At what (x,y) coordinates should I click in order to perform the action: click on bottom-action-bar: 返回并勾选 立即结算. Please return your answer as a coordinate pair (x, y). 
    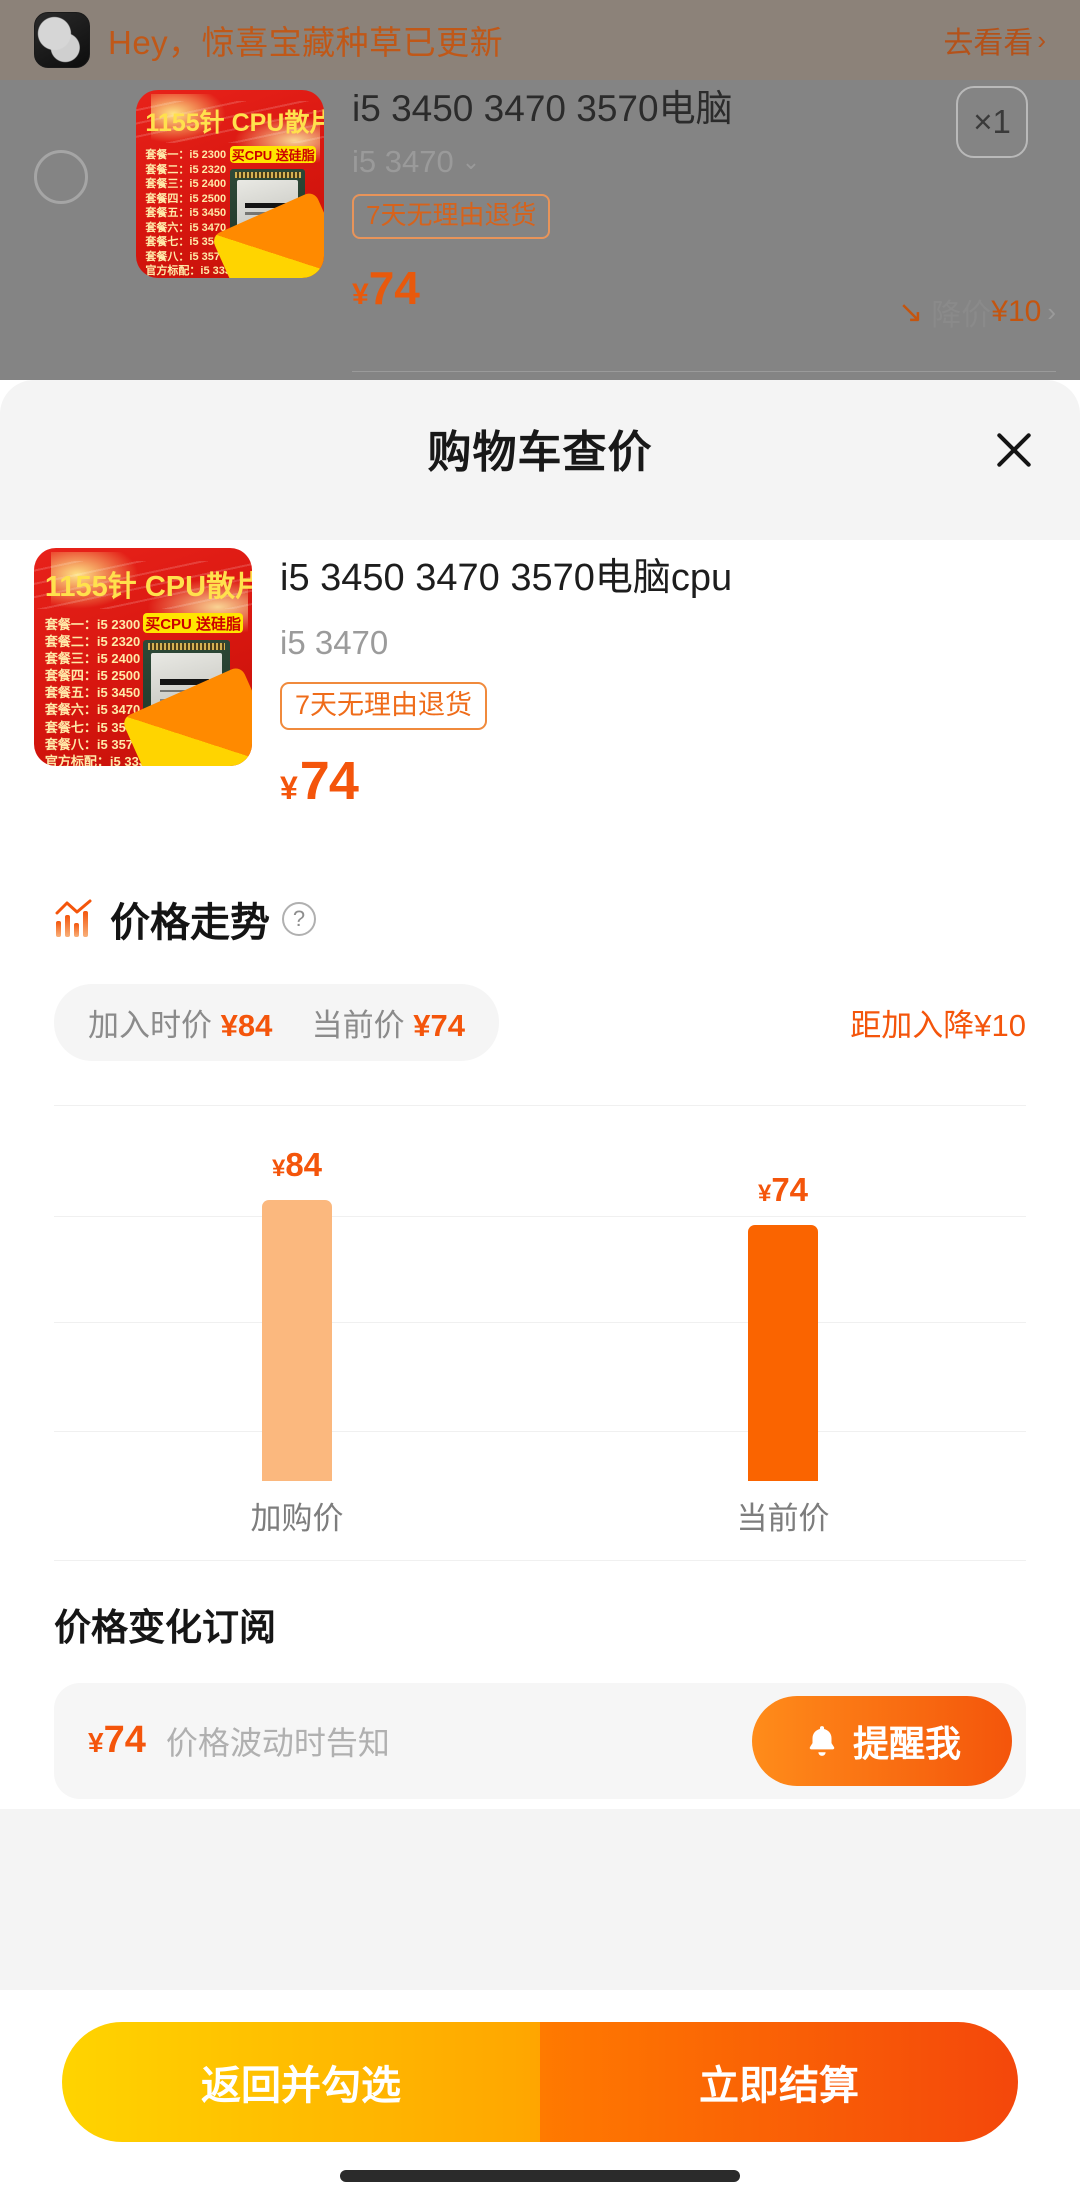
    Looking at the image, I should click on (540, 2097).